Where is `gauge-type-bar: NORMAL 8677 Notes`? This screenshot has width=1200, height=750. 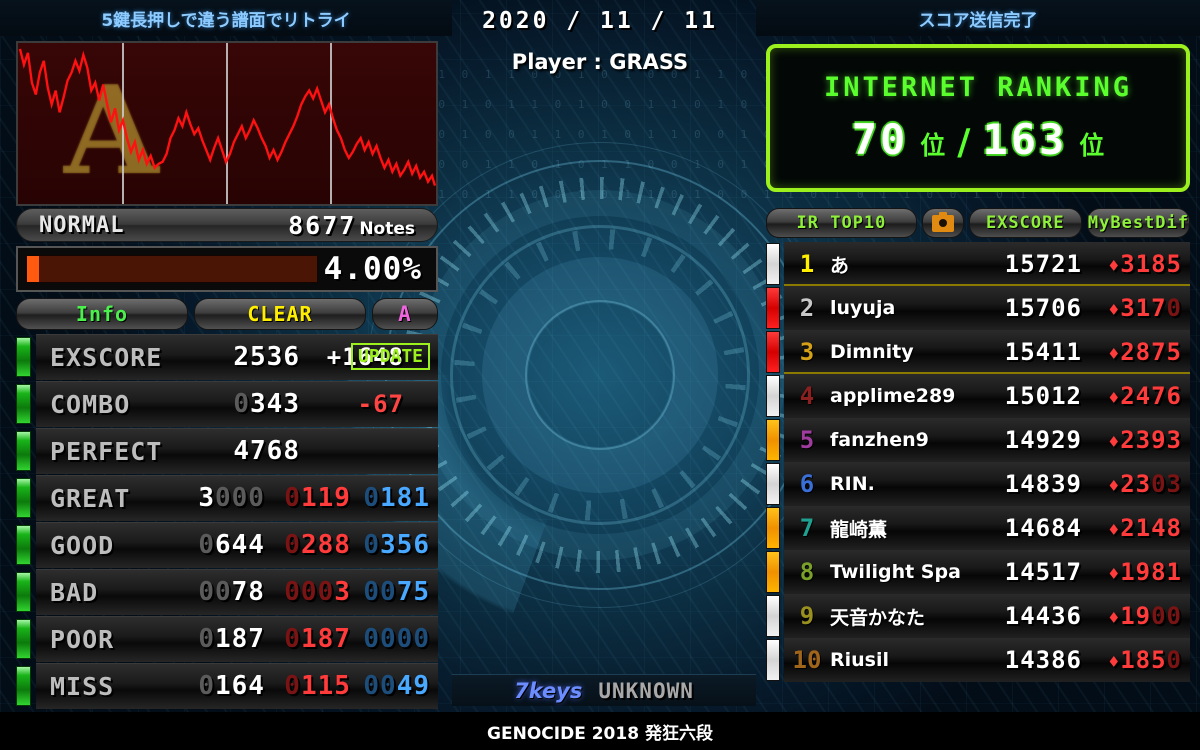
gauge-type-bar: NORMAL 8677 Notes is located at coordinates (227, 225).